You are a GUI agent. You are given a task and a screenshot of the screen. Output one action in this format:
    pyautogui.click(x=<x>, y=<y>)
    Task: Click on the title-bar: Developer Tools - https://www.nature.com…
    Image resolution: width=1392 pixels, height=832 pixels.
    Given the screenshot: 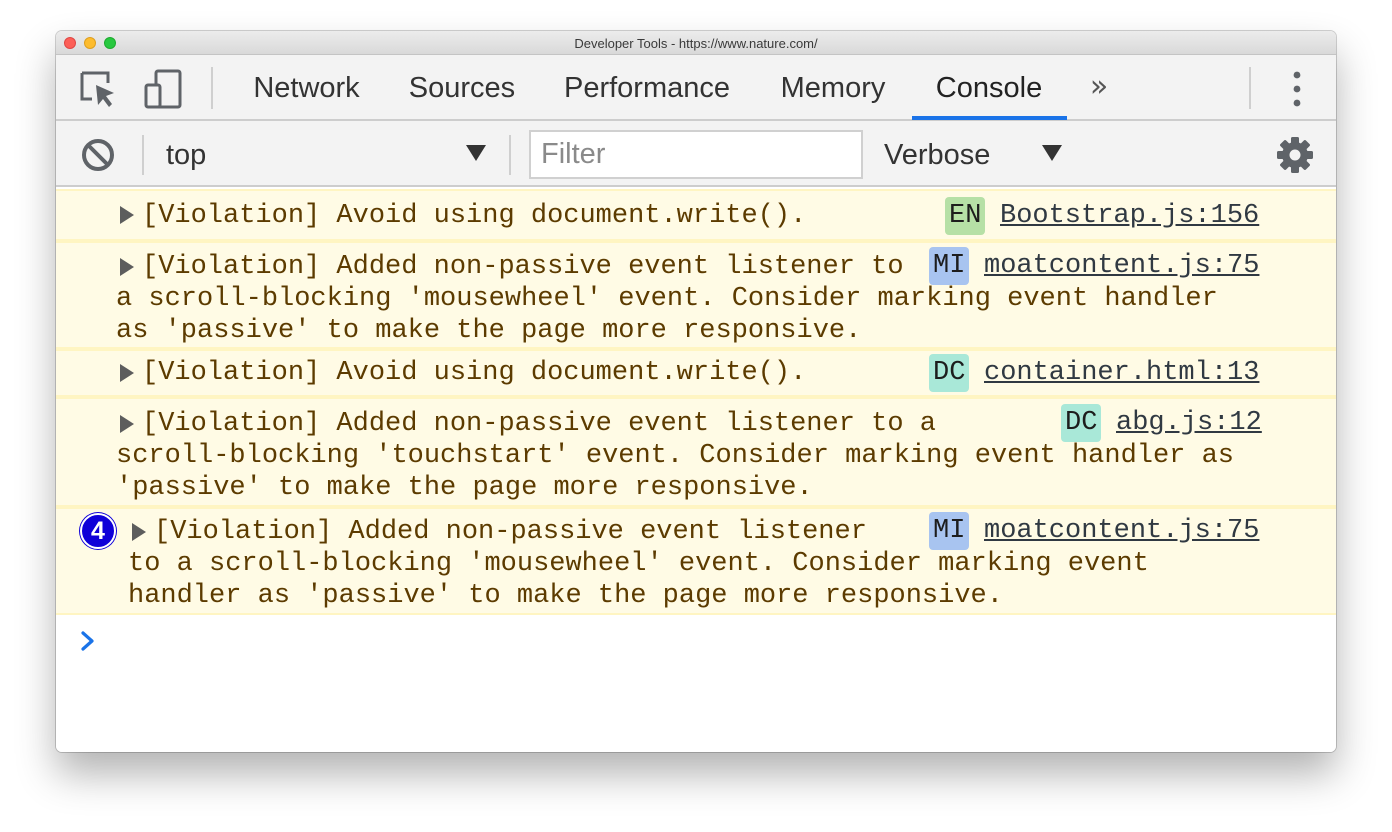 What is the action you would take?
    pyautogui.click(x=696, y=43)
    